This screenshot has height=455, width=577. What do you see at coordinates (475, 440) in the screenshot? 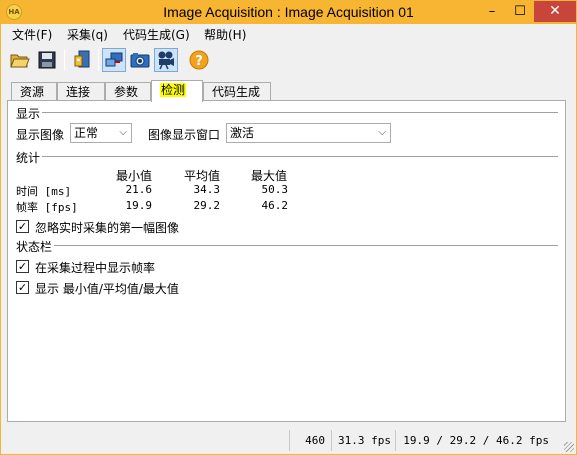
I see `status-min-avg-max: 19.9 / 29.2 / 46.2 fps` at bounding box center [475, 440].